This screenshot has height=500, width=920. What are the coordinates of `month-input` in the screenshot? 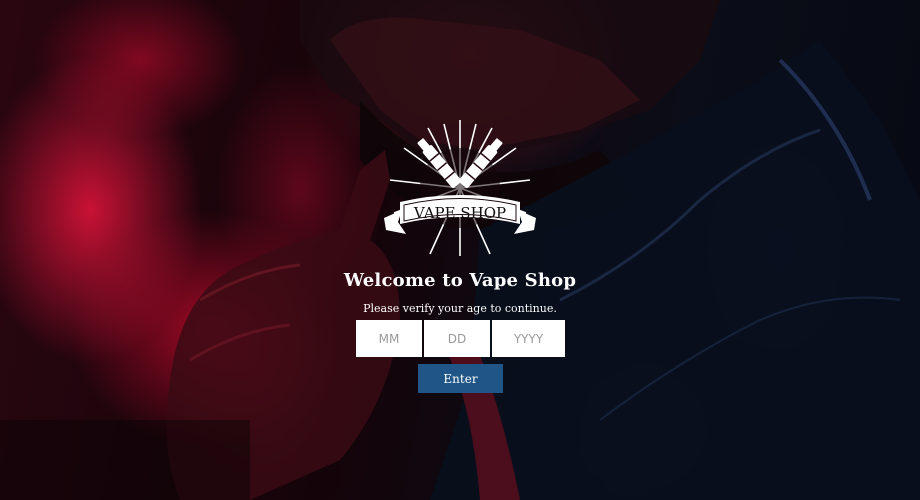 It's located at (389, 338).